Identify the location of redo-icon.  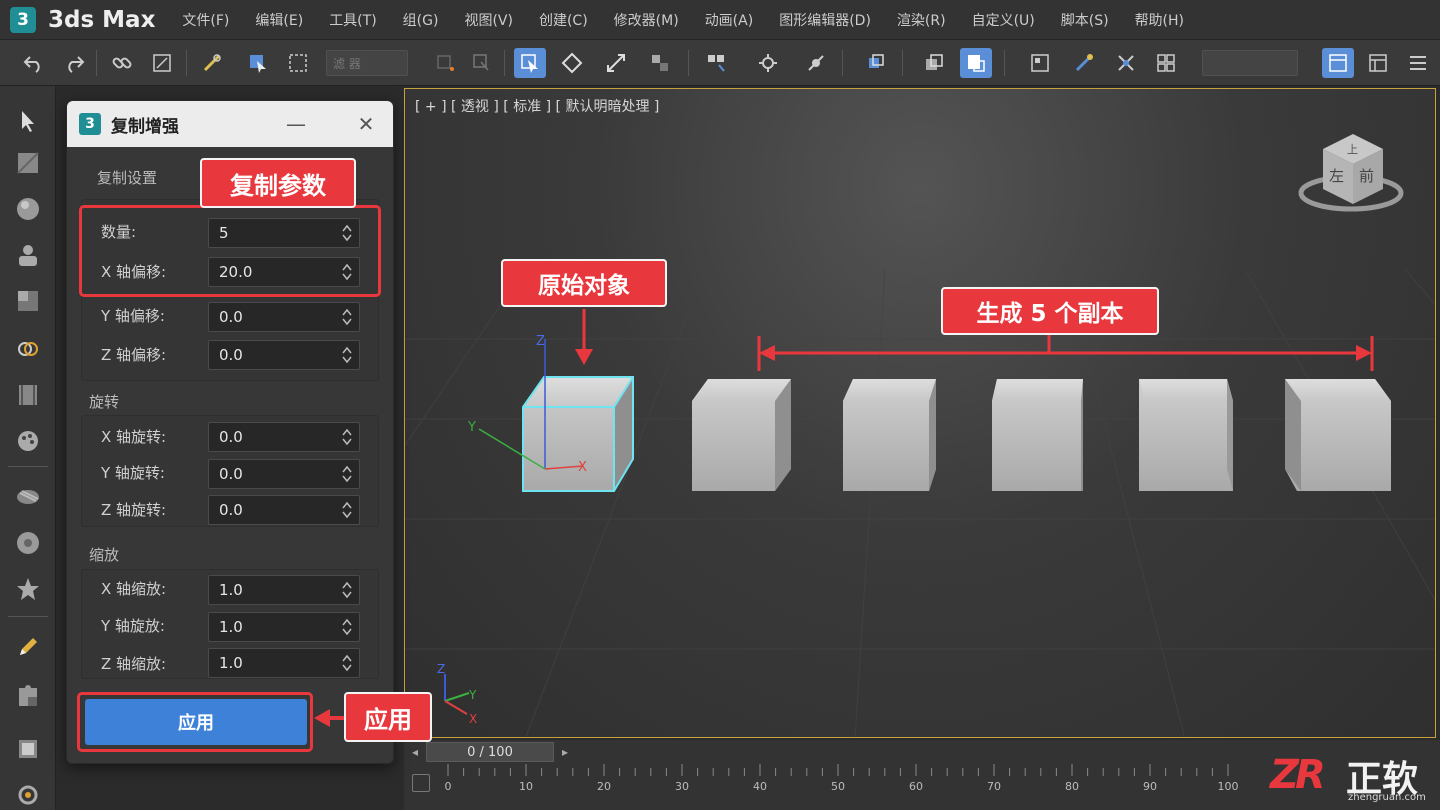
(74, 63).